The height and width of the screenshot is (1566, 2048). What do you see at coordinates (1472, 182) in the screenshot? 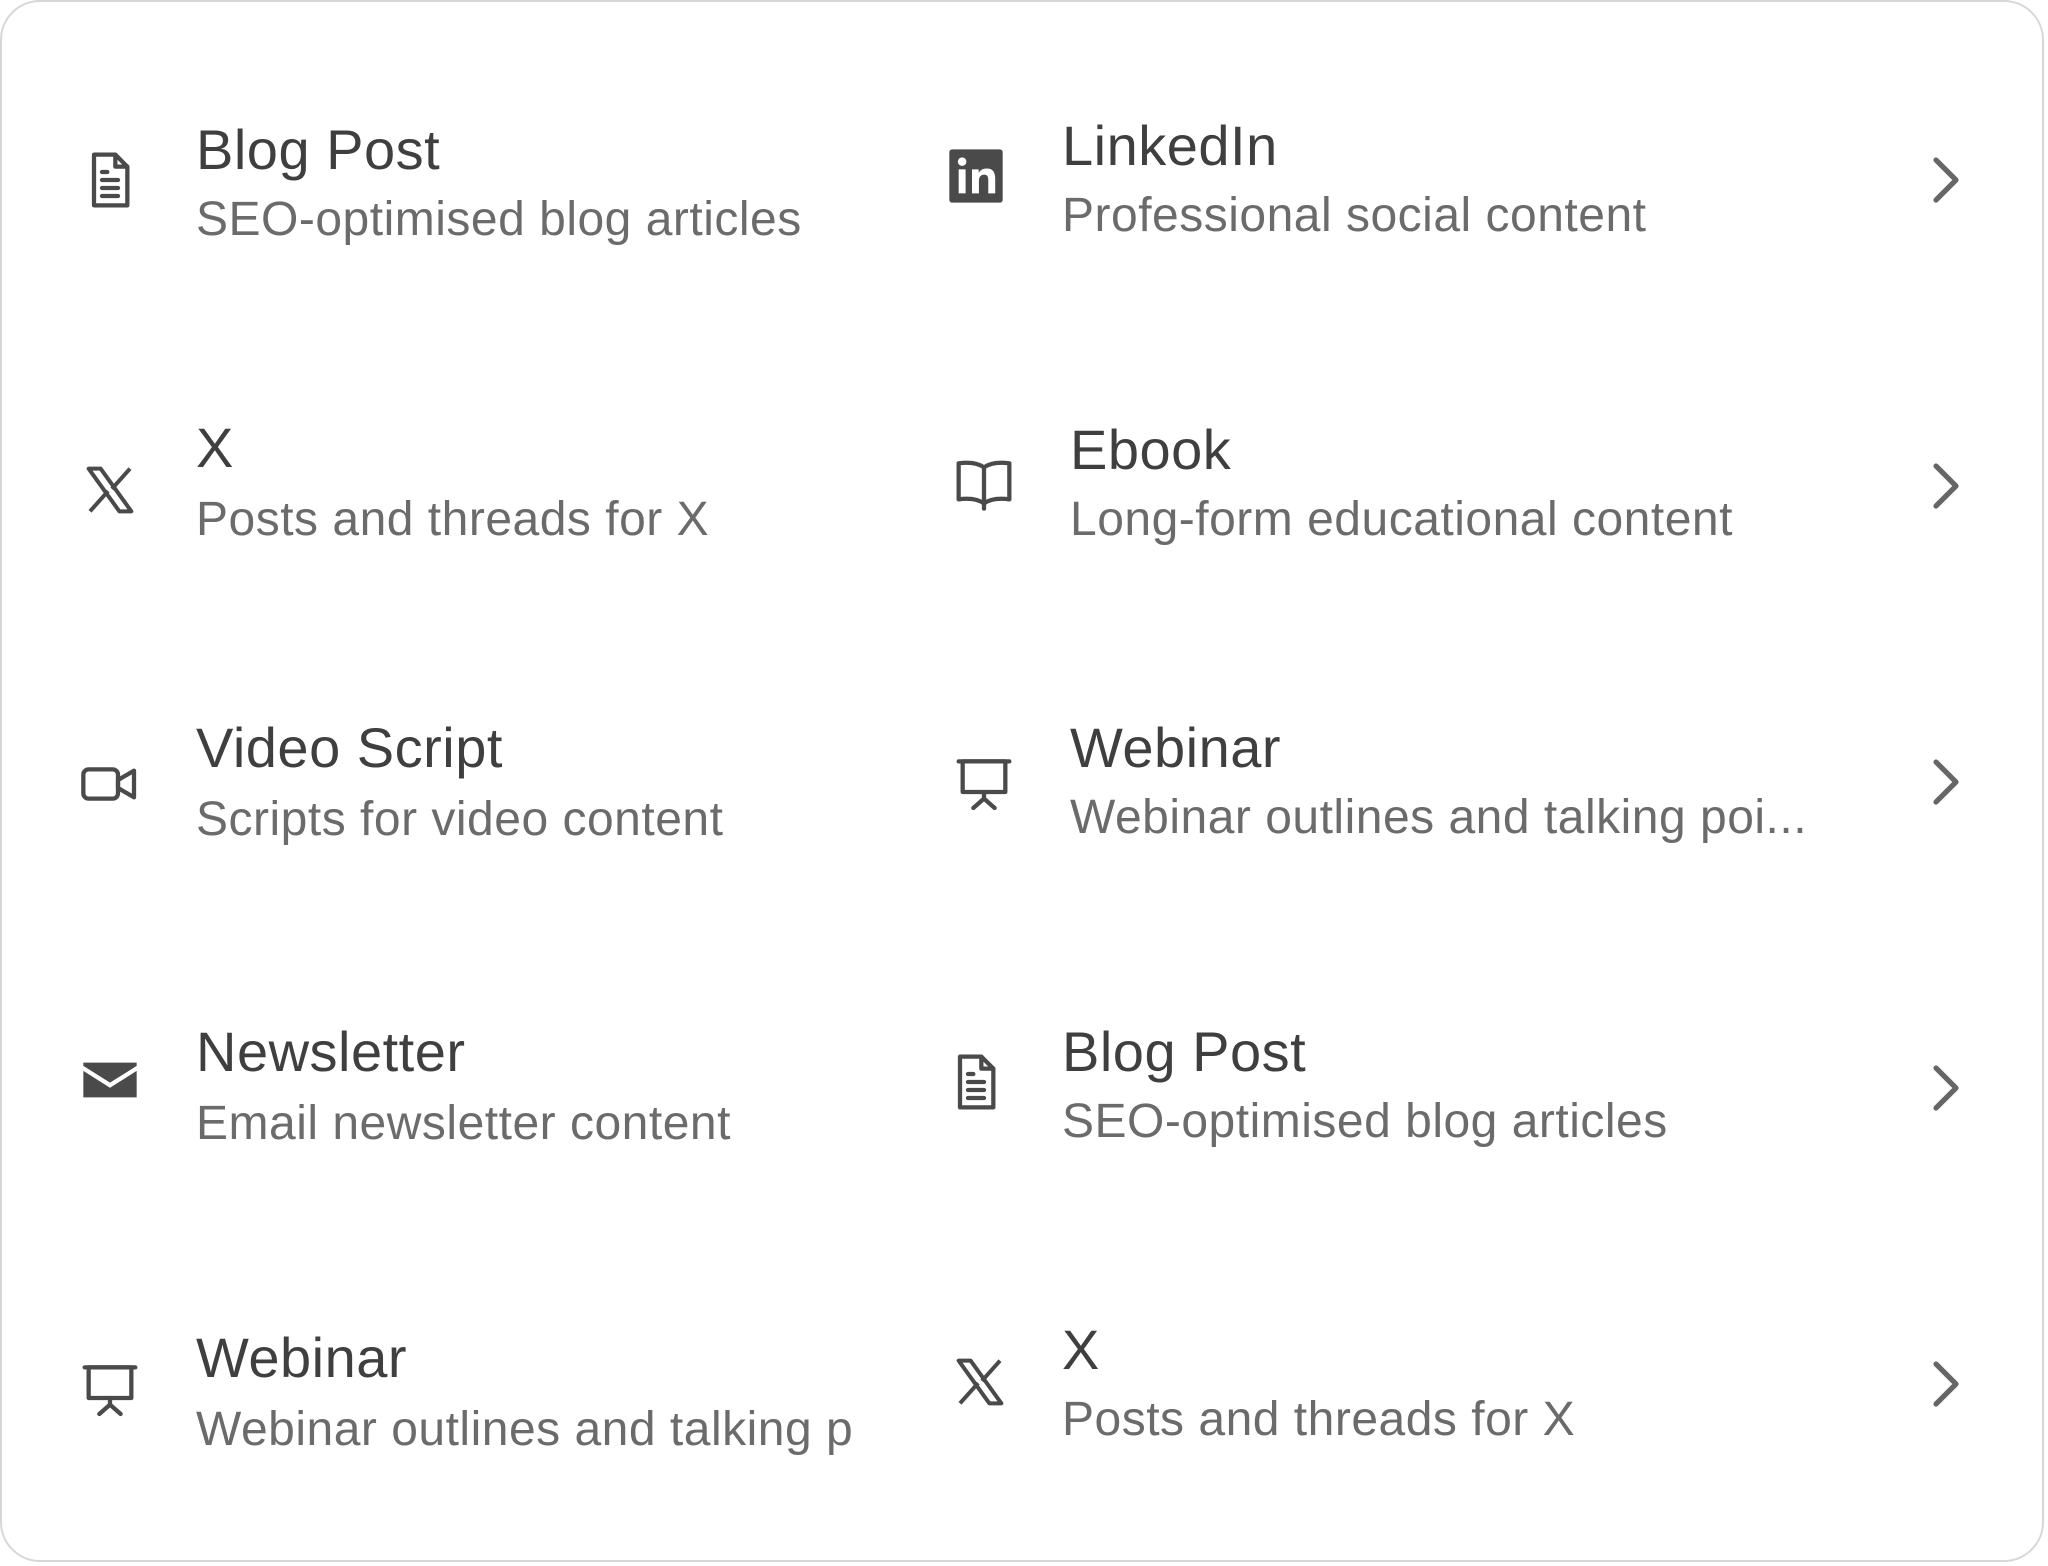
I see `list-item-linkedin: LinkedIn Professional social content` at bounding box center [1472, 182].